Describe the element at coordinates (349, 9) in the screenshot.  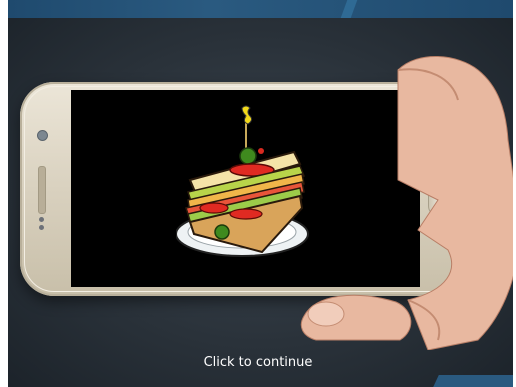
I see `accent-slash` at that location.